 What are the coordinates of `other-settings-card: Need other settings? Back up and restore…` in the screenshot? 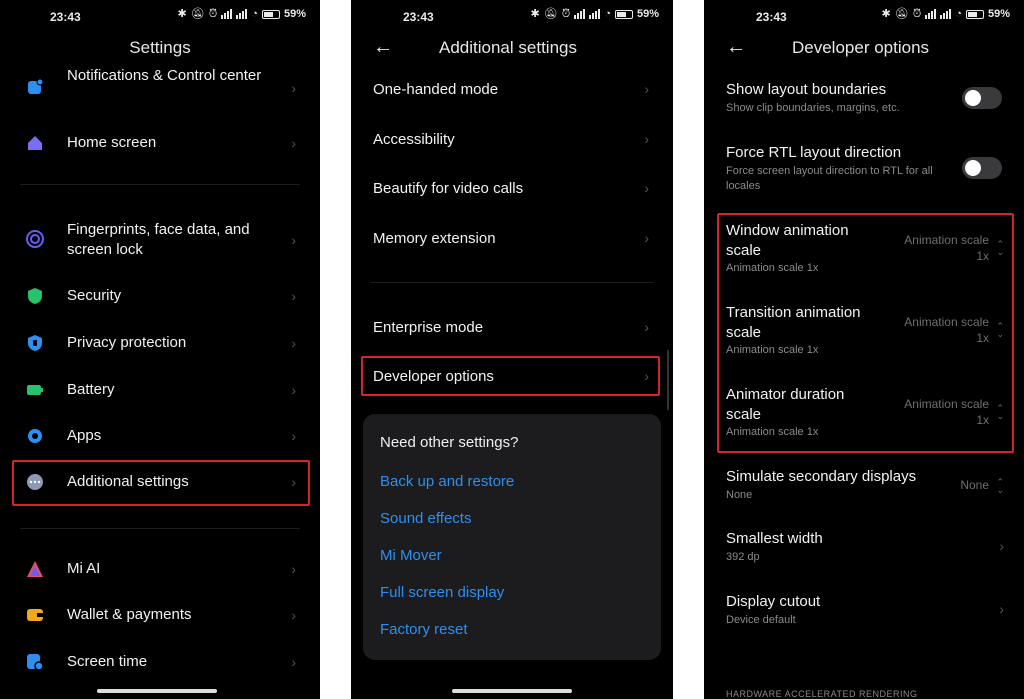 It's located at (512, 537).